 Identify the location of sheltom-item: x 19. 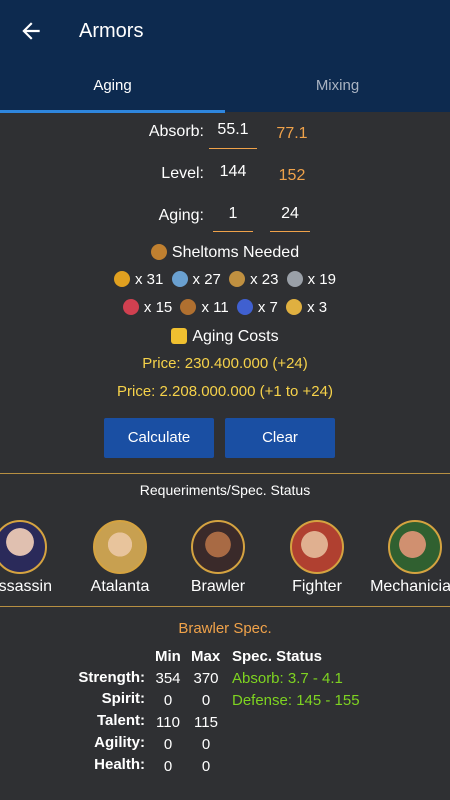
(311, 279).